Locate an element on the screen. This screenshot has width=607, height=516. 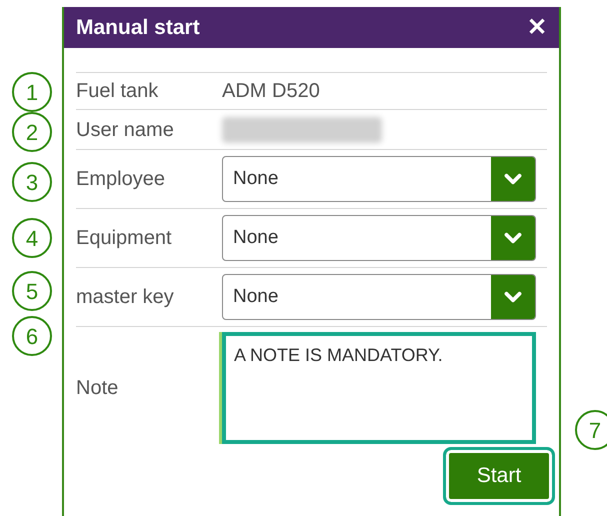
start-button: Start is located at coordinates (499, 475).